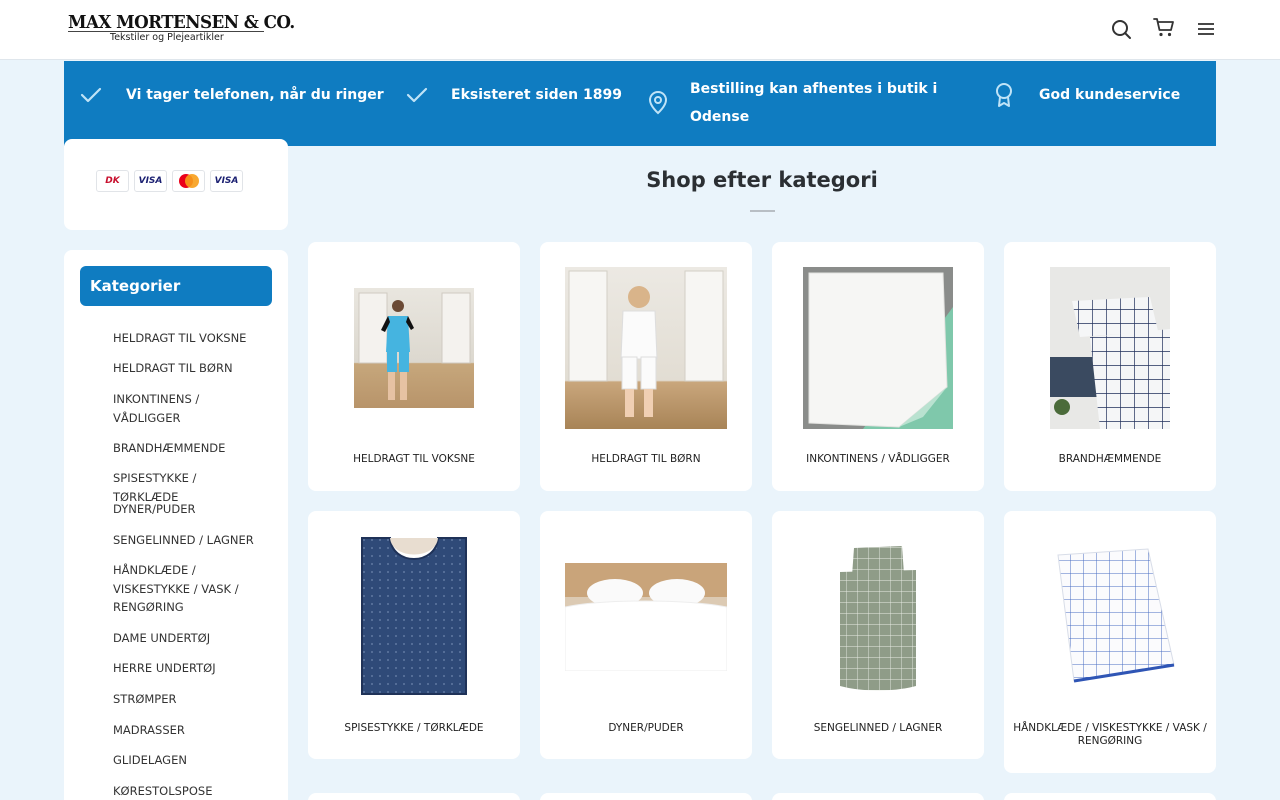 The image size is (1280, 800). I want to click on sidebar-item-heldragt-voksne: HELDRAGT TIL VOKSNE, so click(188, 338).